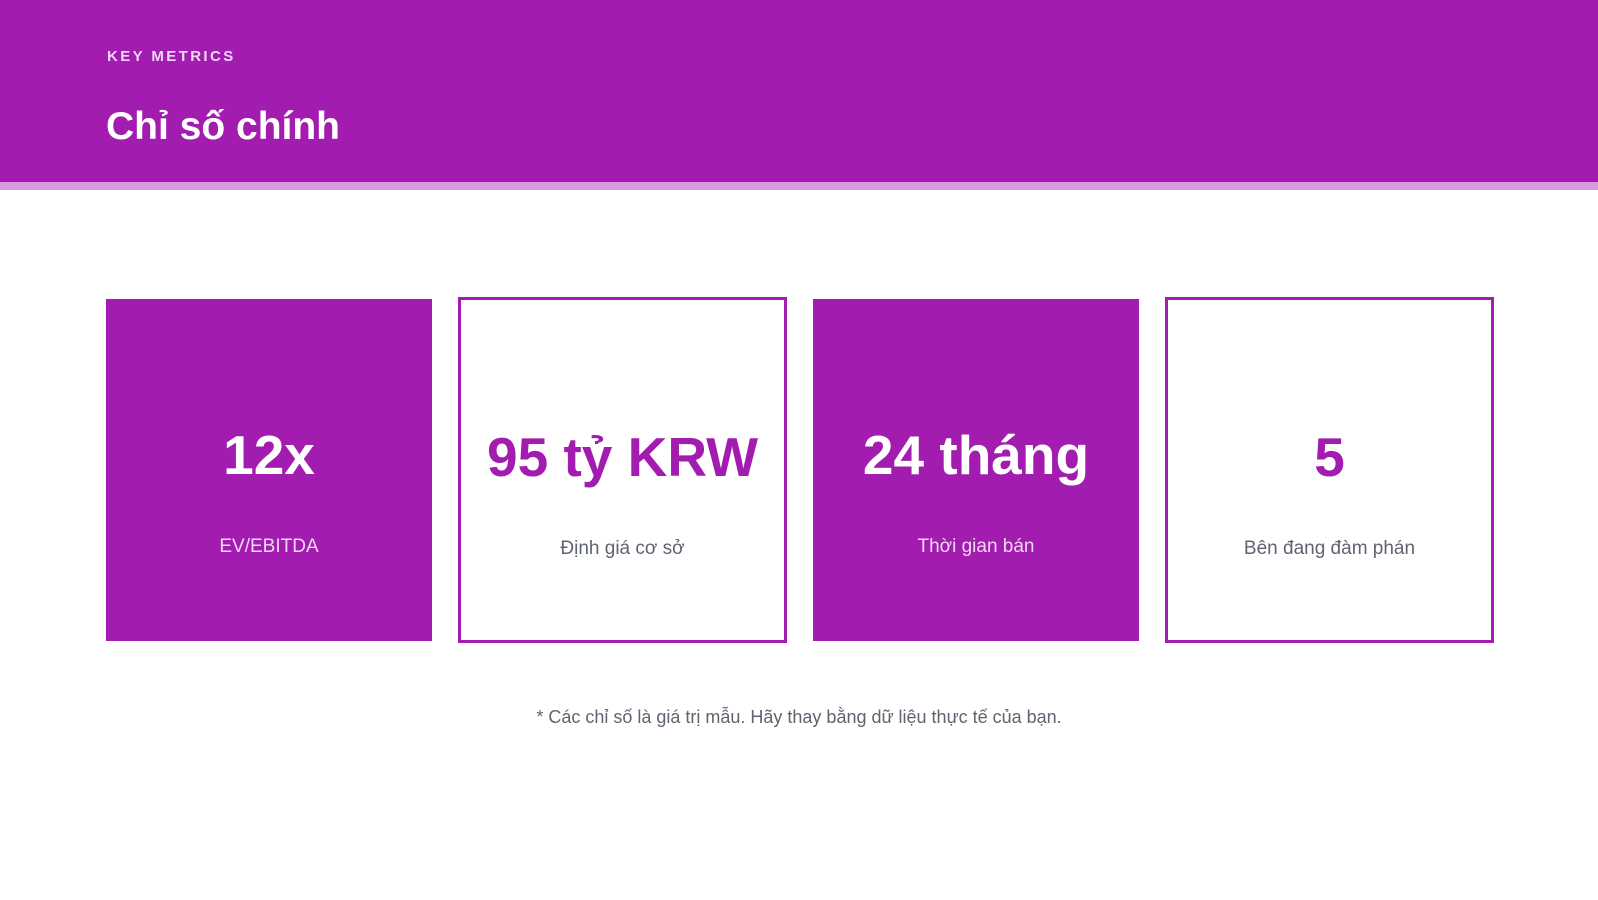 The width and height of the screenshot is (1598, 900). What do you see at coordinates (976, 546) in the screenshot?
I see `metric-label: Thời gian bán` at bounding box center [976, 546].